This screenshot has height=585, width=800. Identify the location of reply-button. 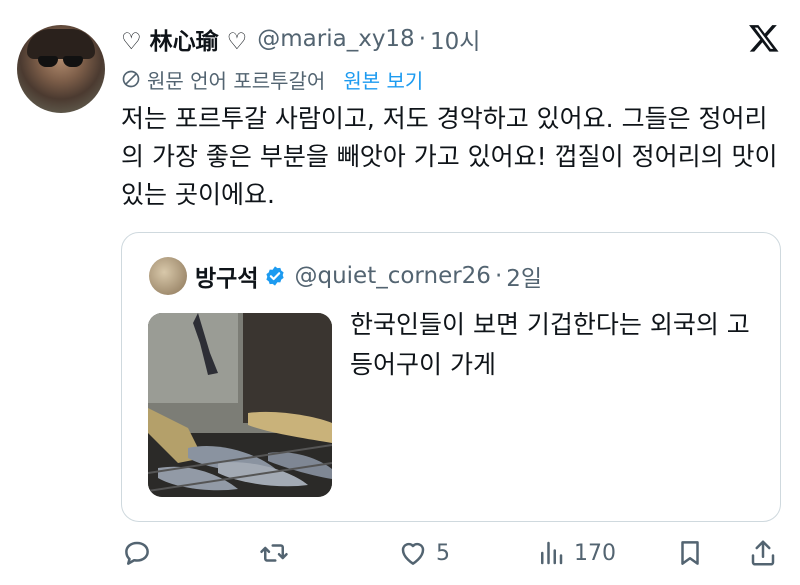
(141, 553).